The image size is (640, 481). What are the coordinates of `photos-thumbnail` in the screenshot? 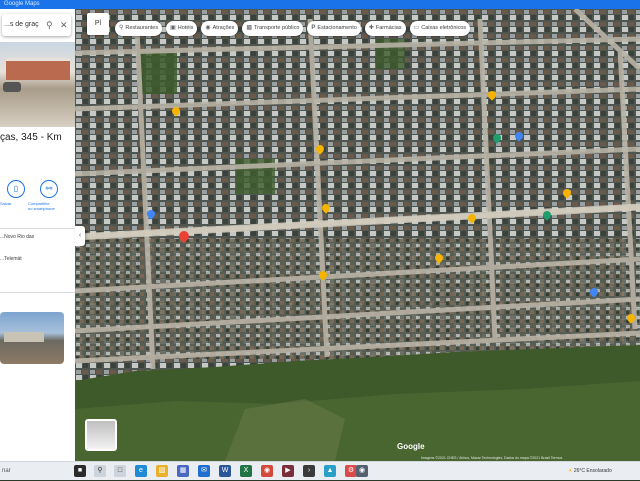 It's located at (32, 338).